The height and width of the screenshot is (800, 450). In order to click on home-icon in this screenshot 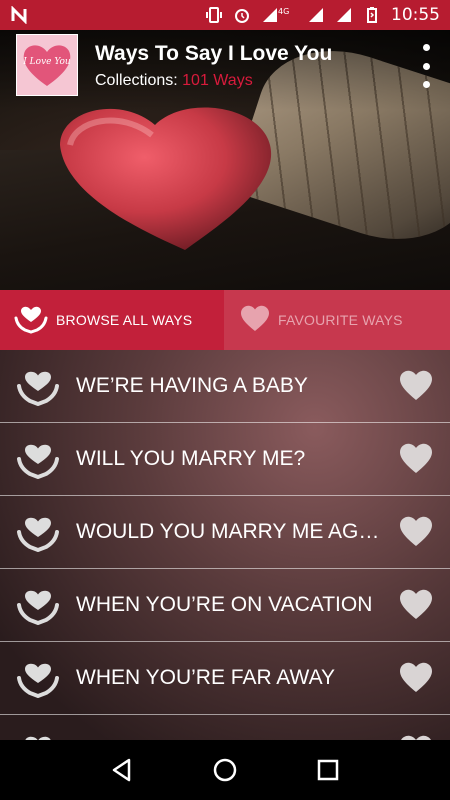, I will do `click(225, 770)`.